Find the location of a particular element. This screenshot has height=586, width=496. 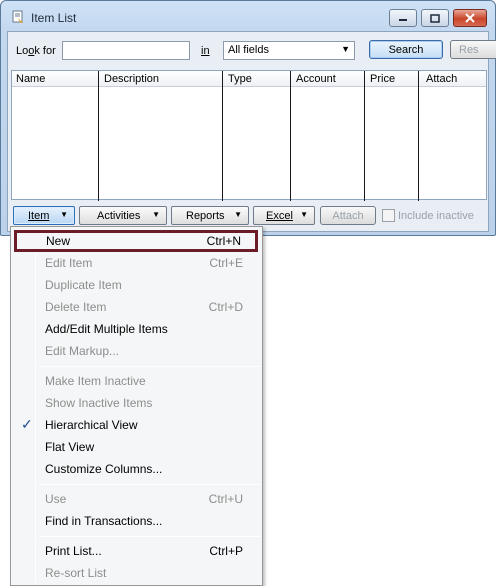

maximize-icon is located at coordinates (435, 18).